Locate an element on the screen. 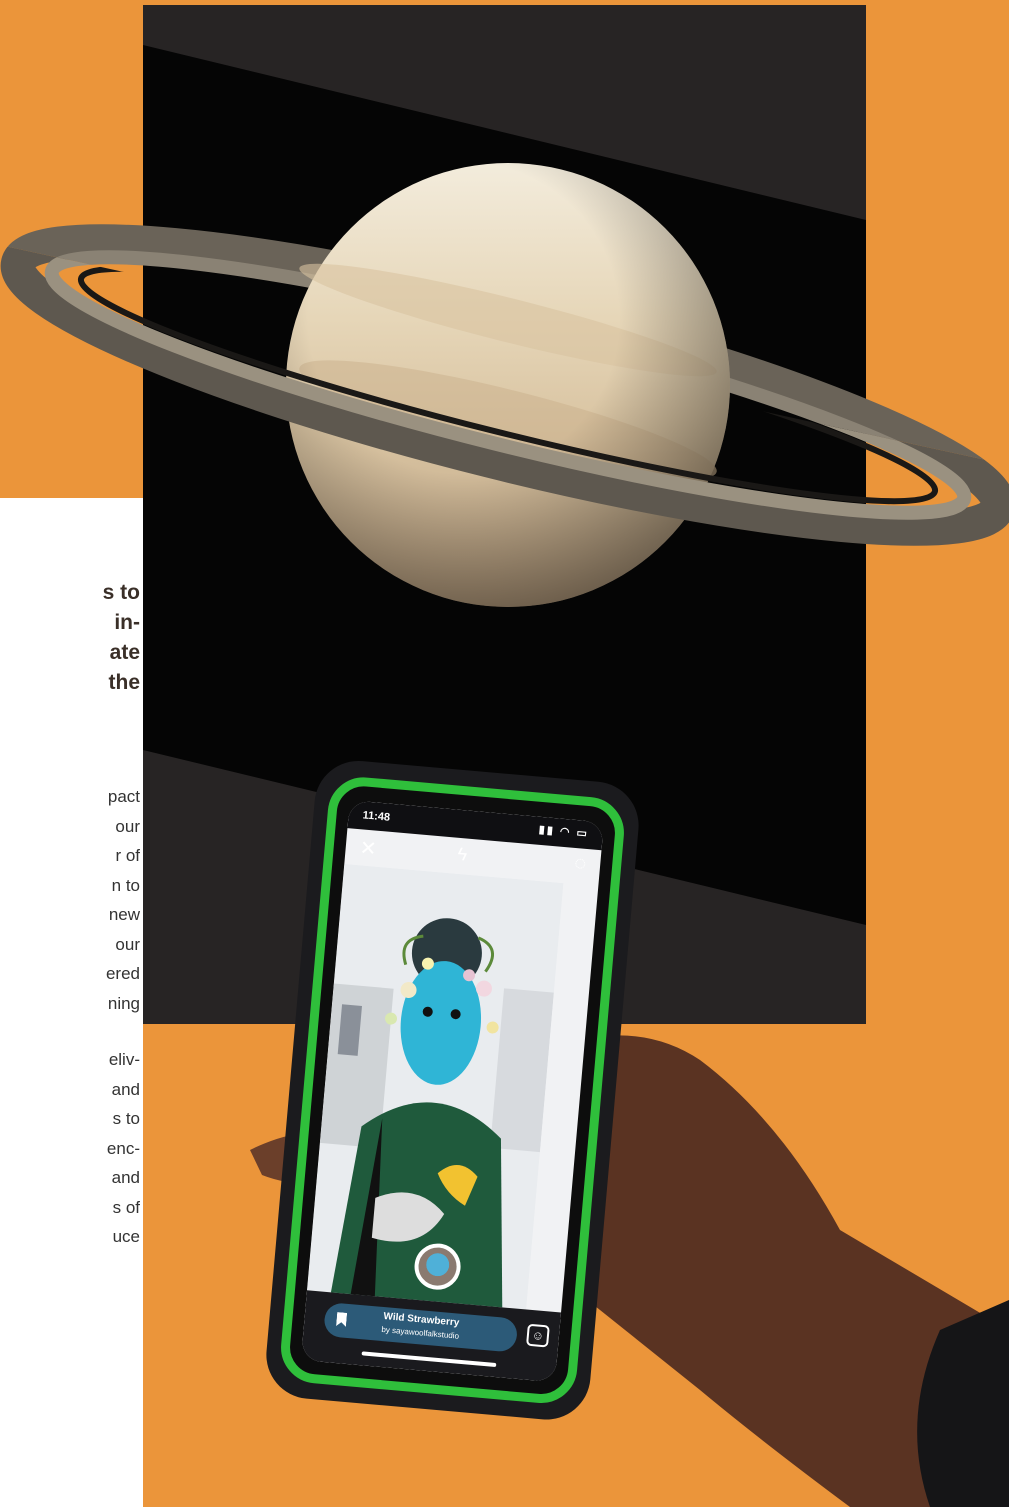  camera-preview is located at coordinates (452, 1088).